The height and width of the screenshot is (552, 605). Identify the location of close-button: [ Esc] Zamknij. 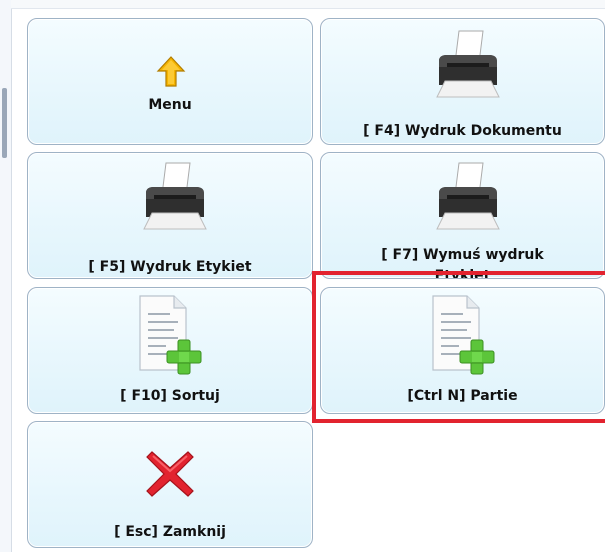
(170, 484).